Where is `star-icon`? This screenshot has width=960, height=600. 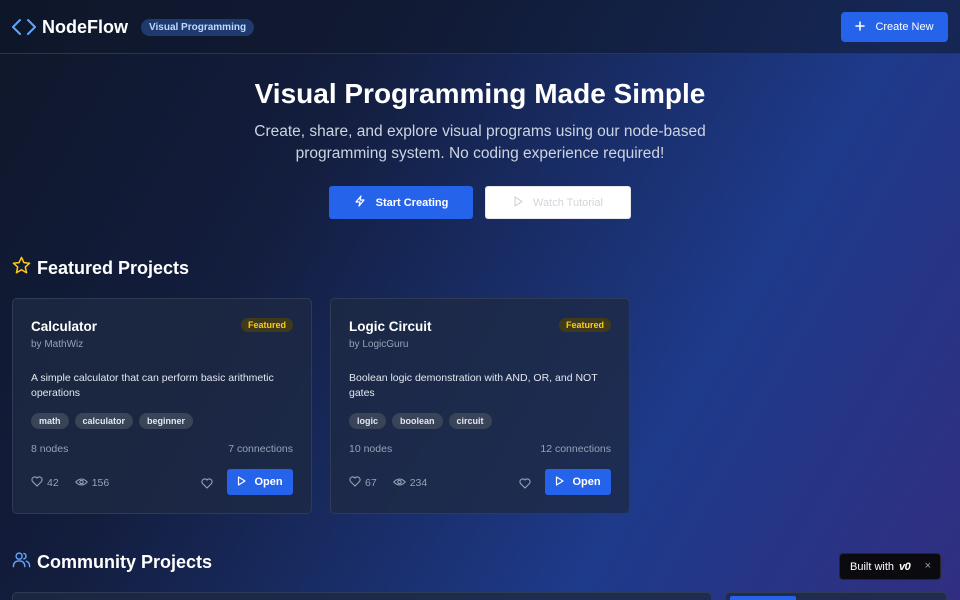 star-icon is located at coordinates (21, 268).